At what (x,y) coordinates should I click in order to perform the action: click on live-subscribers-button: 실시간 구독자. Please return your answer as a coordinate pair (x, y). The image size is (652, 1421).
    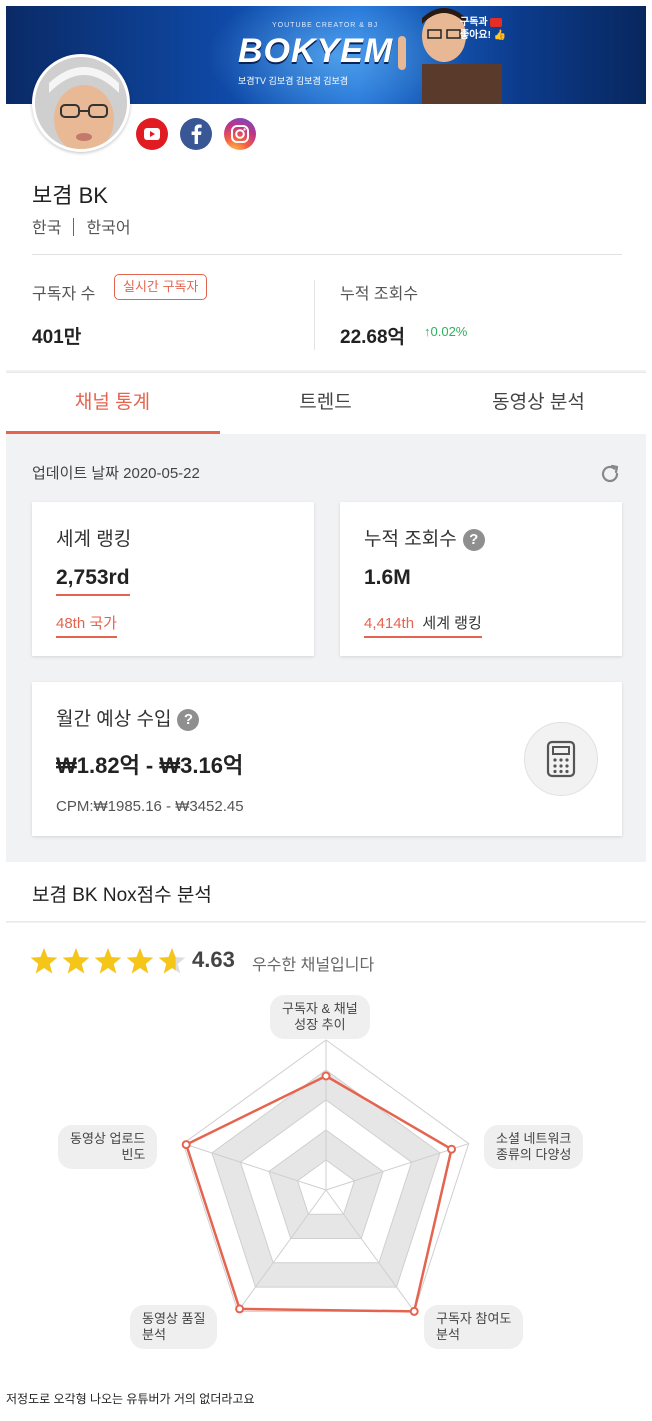
    Looking at the image, I should click on (161, 287).